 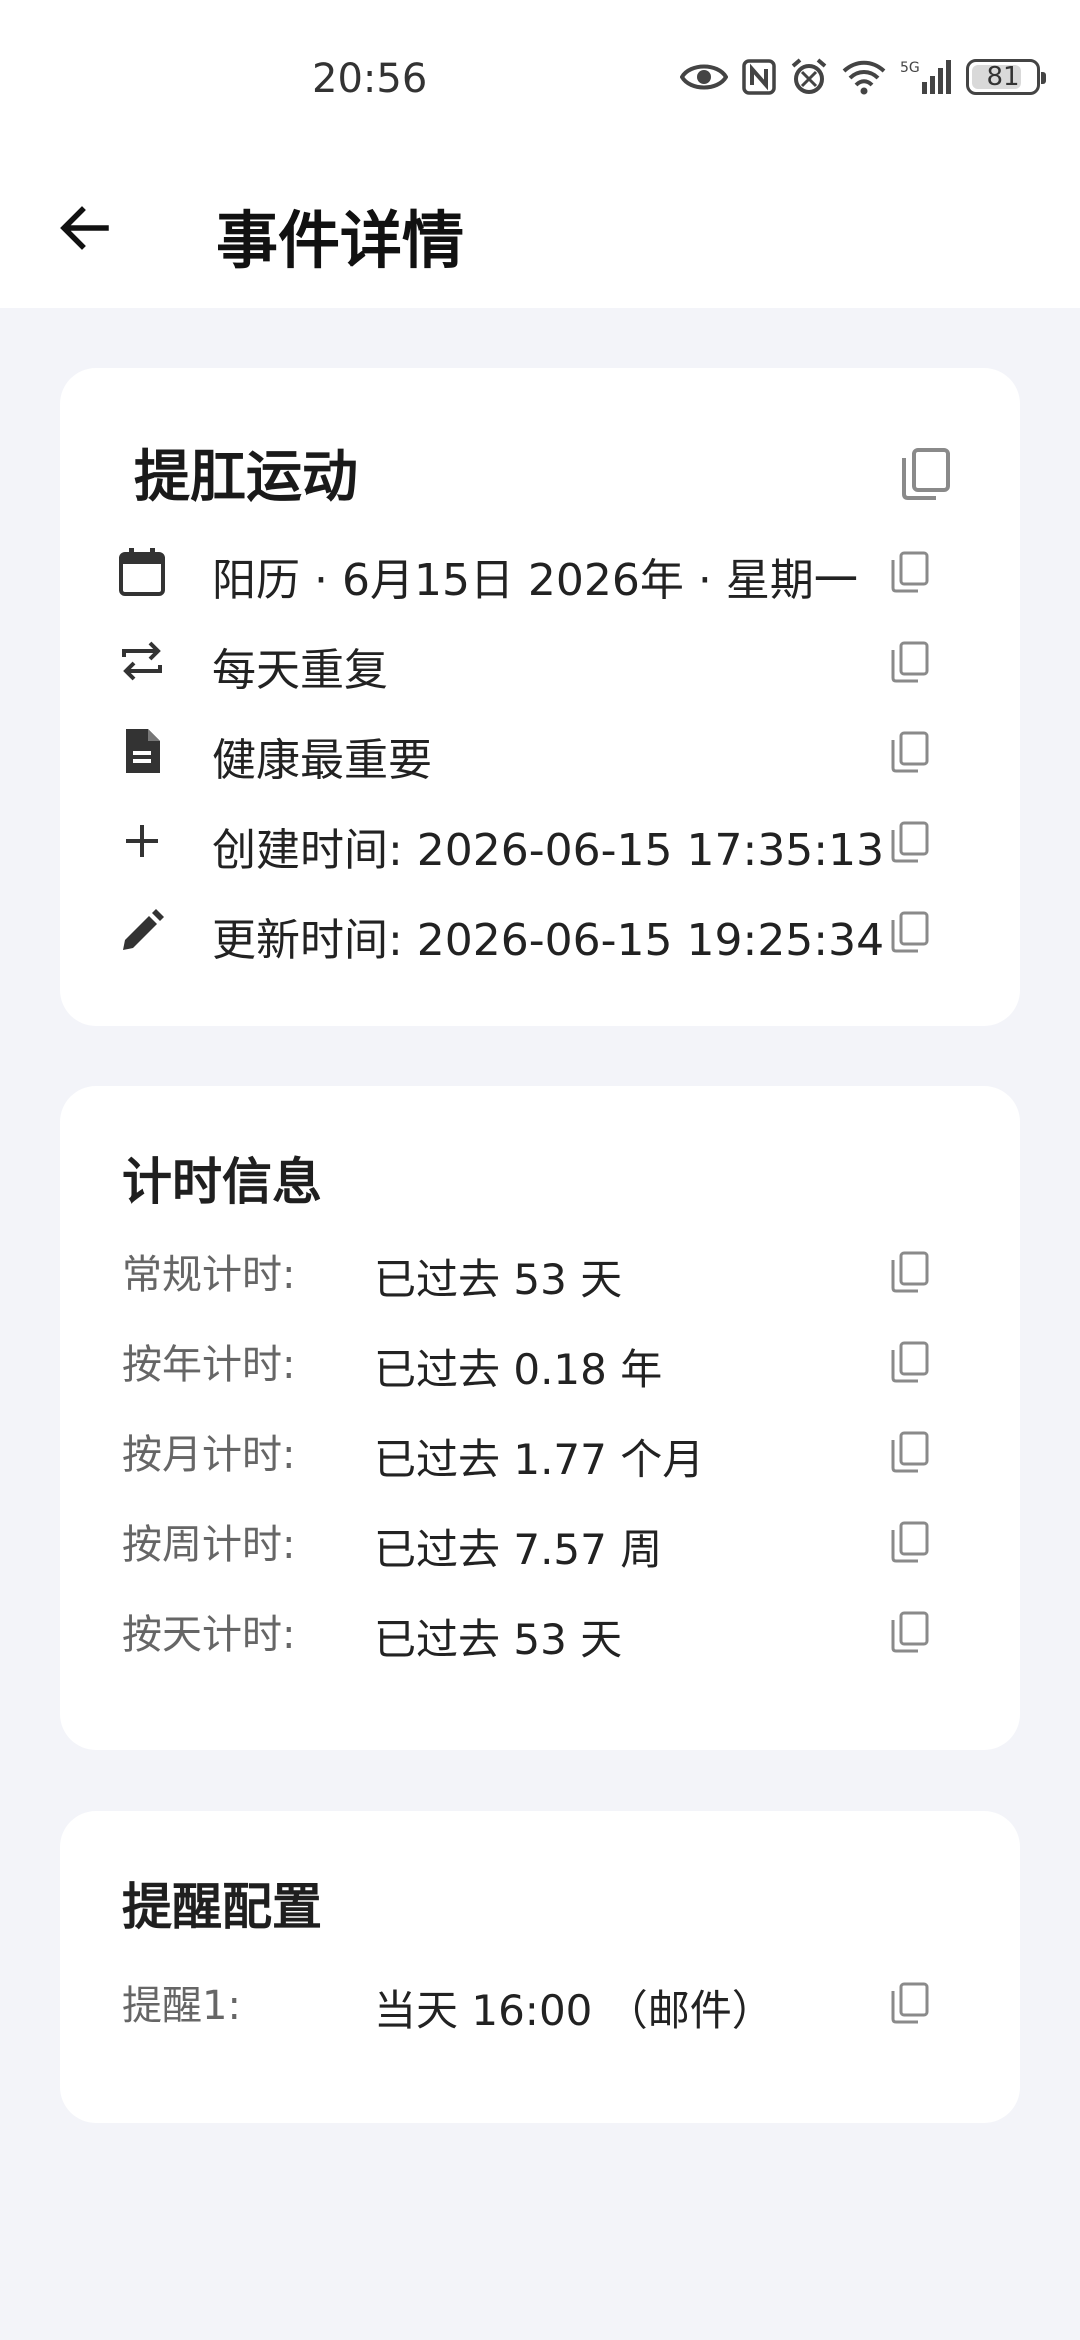 I want to click on reminder-section-title: 提醒配置, so click(x=222, y=1907).